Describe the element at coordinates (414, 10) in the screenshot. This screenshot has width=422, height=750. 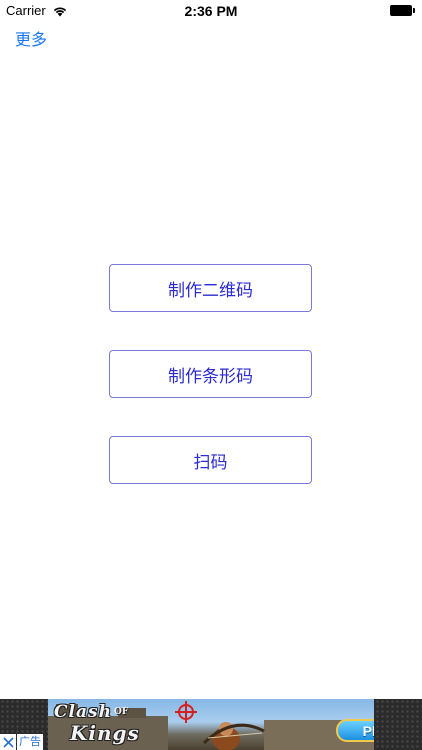
I see `battery-tip` at that location.